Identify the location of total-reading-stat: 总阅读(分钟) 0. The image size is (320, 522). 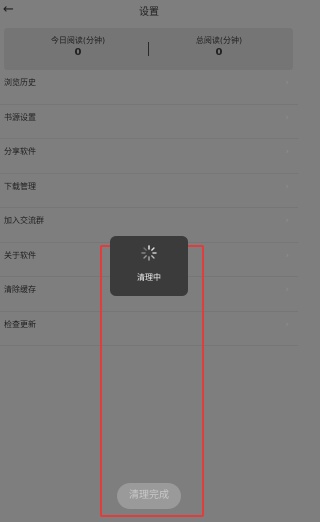
(219, 47).